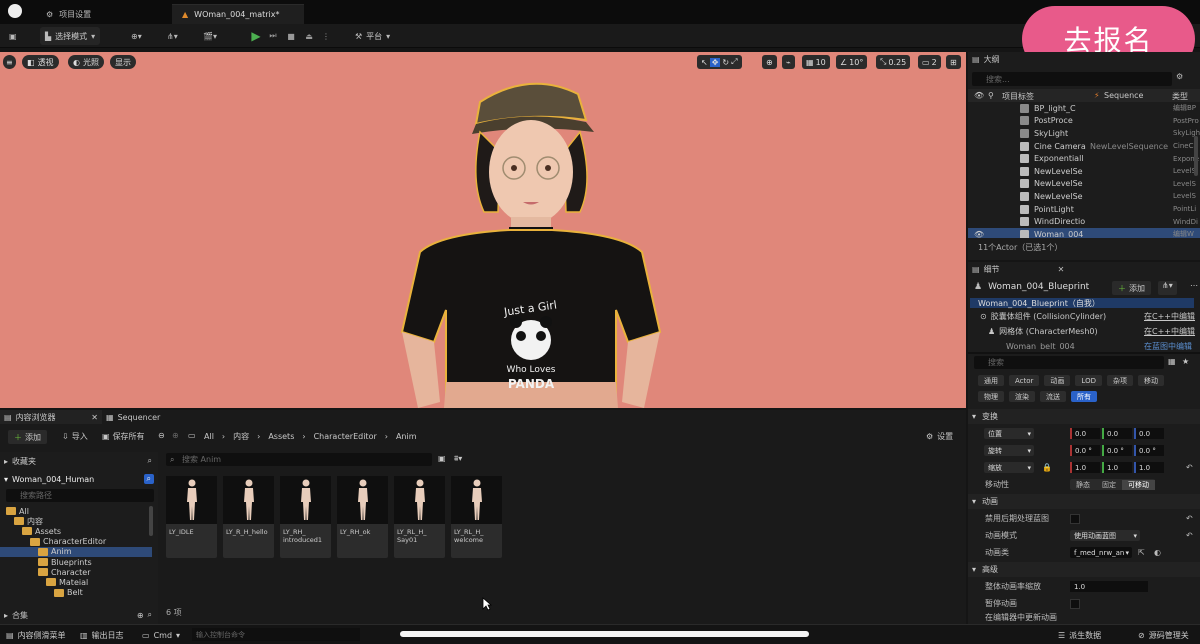 Image resolution: width=1200 pixels, height=644 pixels. Describe the element at coordinates (442, 458) in the screenshot. I see `save-search-button: ▣` at that location.